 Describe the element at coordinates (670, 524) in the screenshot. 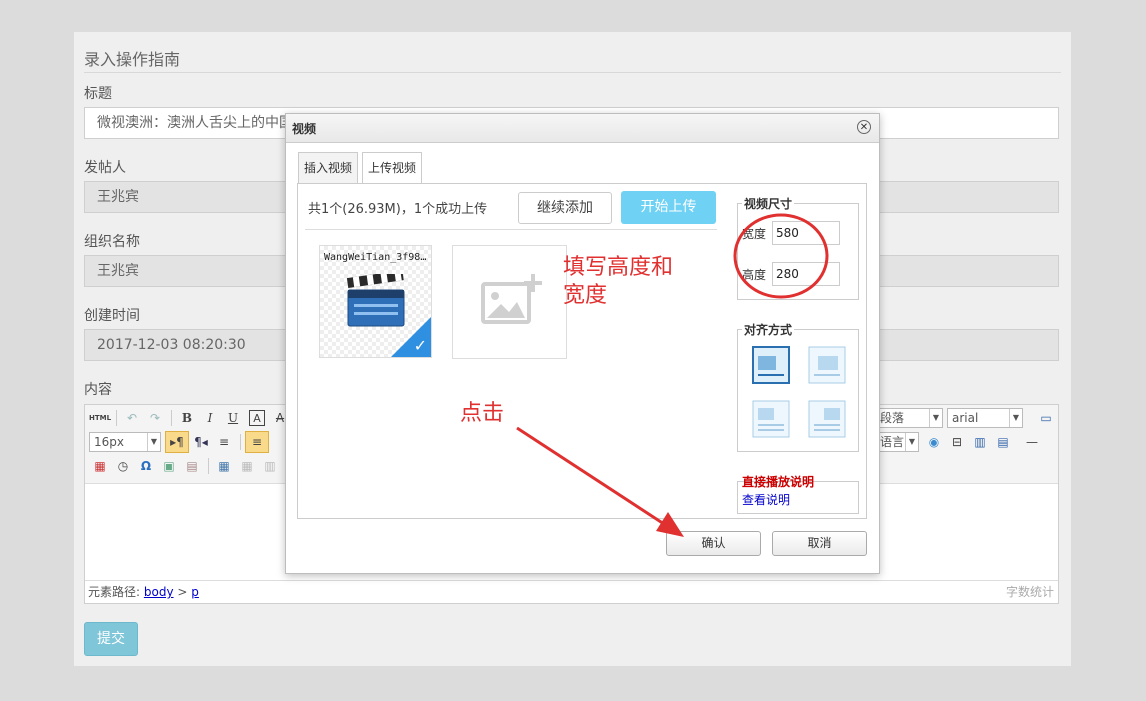

I see `pointer-arrowhead` at that location.